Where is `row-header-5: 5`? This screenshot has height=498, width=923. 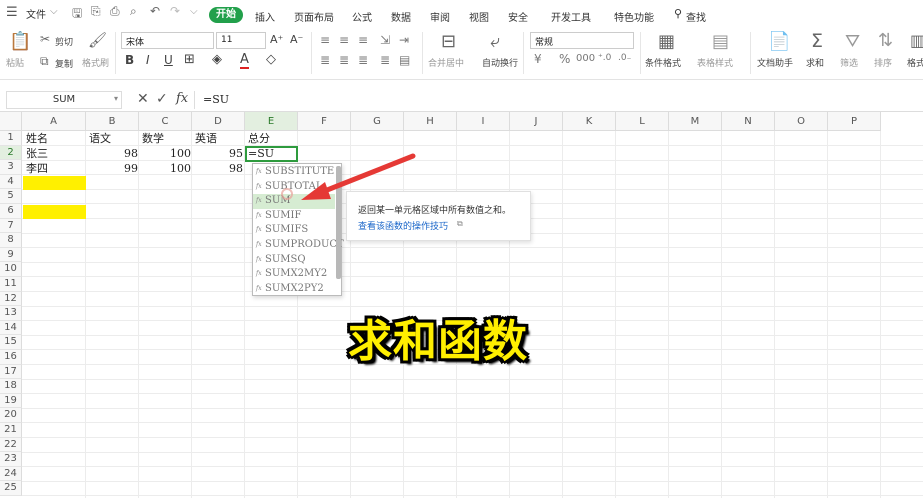 row-header-5: 5 is located at coordinates (11, 196).